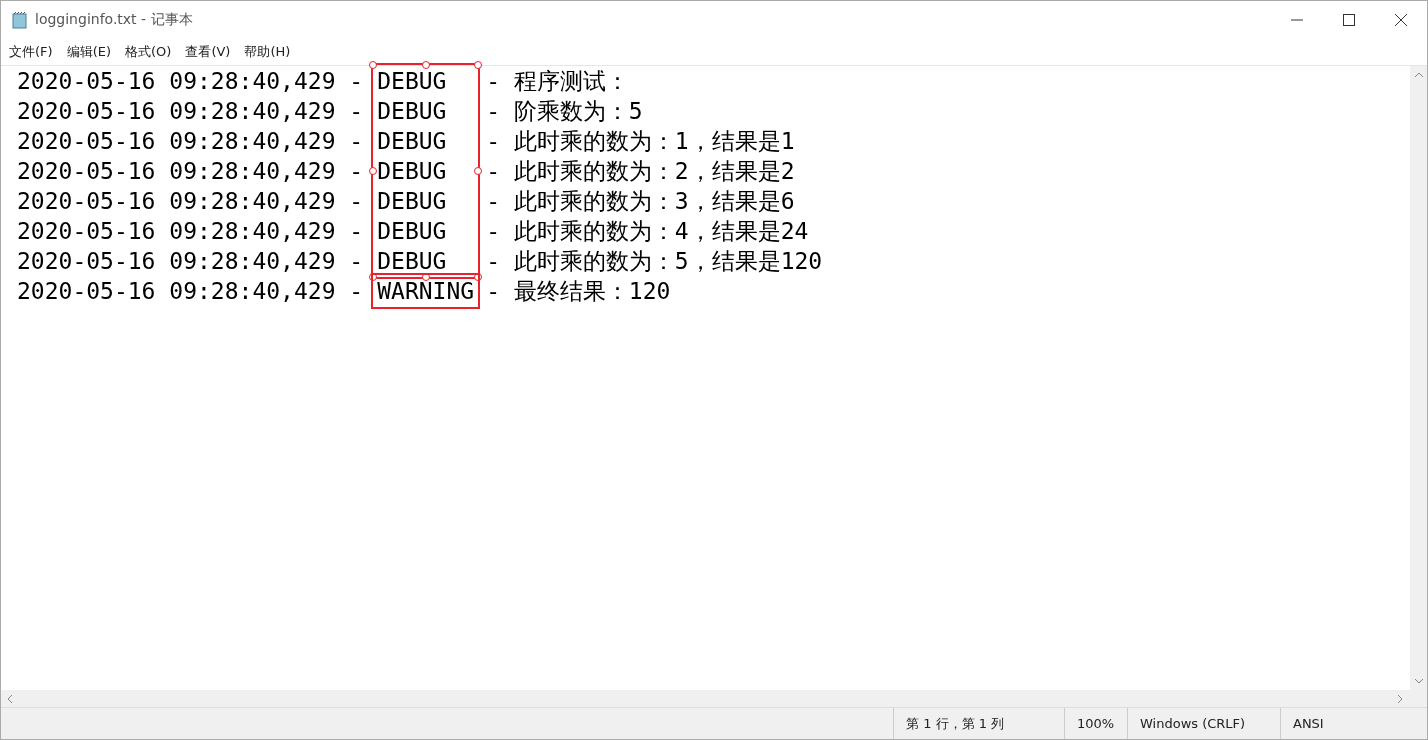 This screenshot has width=1428, height=740. What do you see at coordinates (9, 698) in the screenshot?
I see `scroll-left-icon` at bounding box center [9, 698].